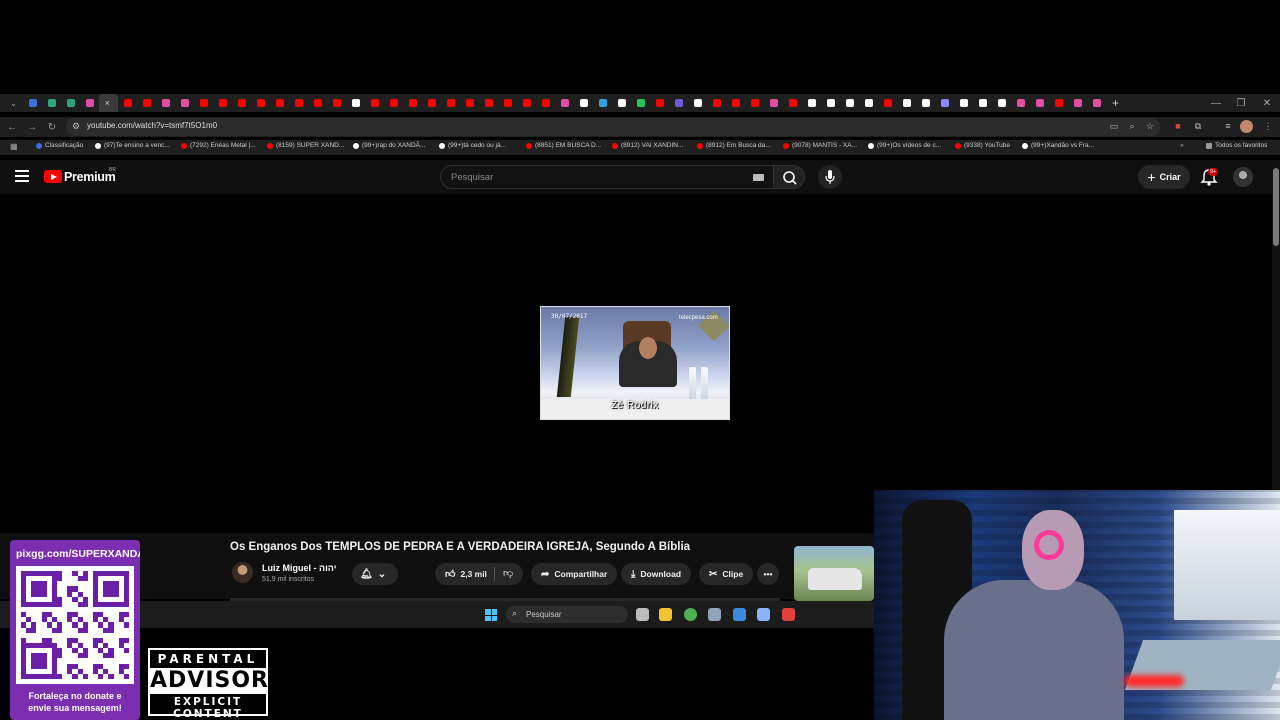  Describe the element at coordinates (1228, 127) in the screenshot. I see `media-icon: ≡` at that location.